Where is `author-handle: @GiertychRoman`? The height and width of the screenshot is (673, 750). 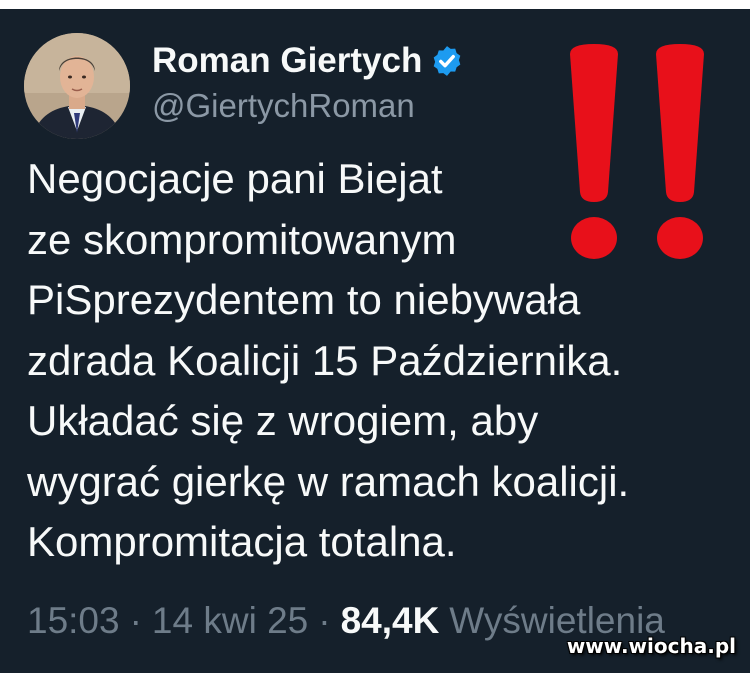 author-handle: @GiertychRoman is located at coordinates (283, 106).